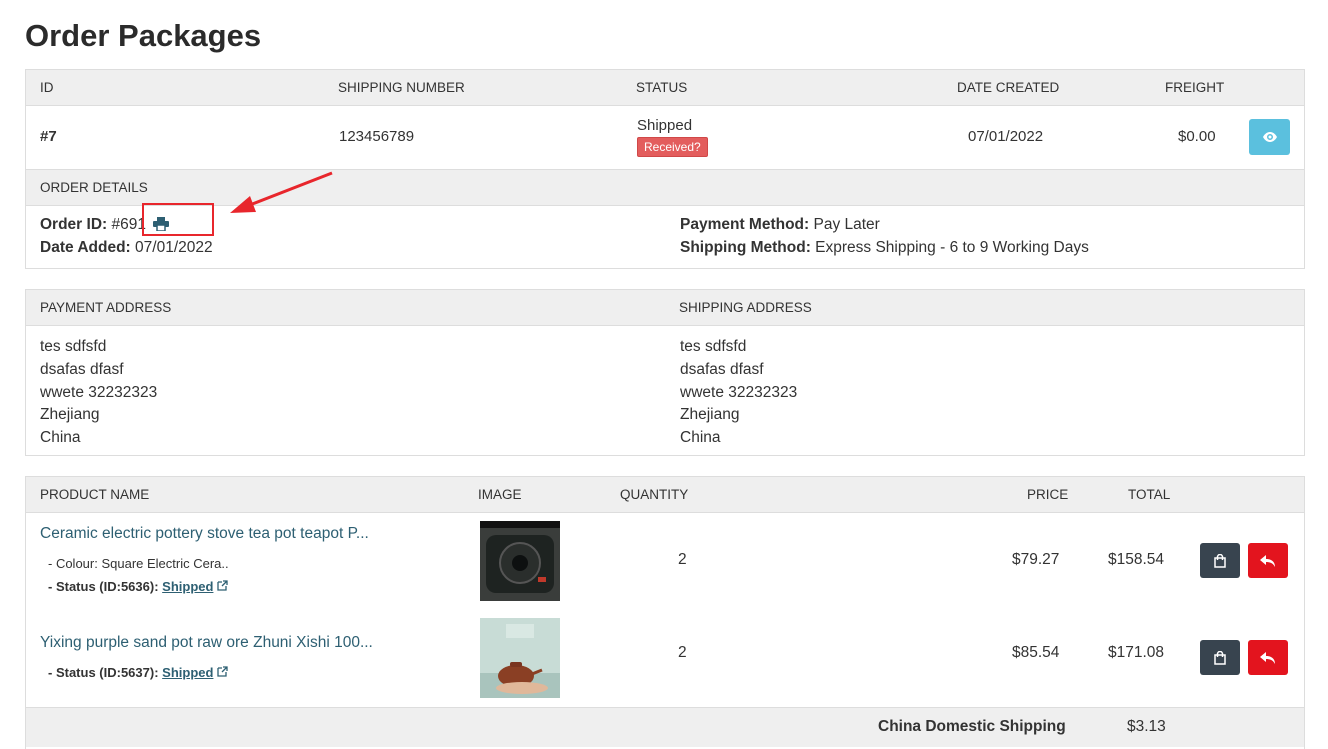 Image resolution: width=1328 pixels, height=749 pixels. What do you see at coordinates (713, 346) in the screenshot?
I see `shipping-address-line: tes sdfsfd` at bounding box center [713, 346].